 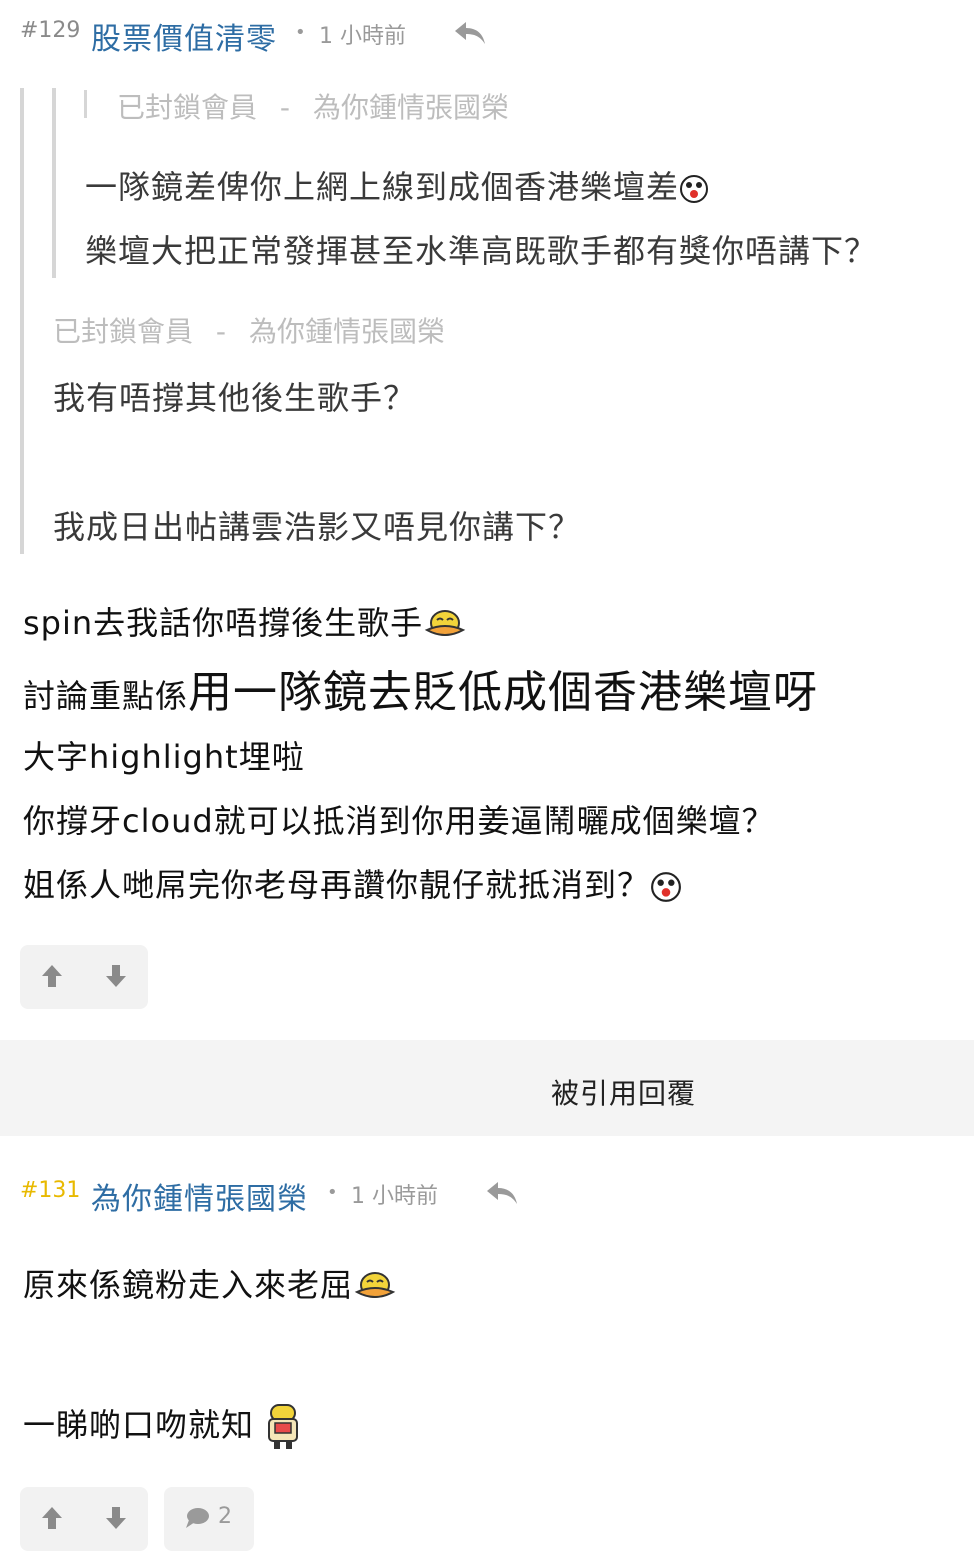 What do you see at coordinates (106, 696) in the screenshot?
I see `body-text: 討論重點係` at bounding box center [106, 696].